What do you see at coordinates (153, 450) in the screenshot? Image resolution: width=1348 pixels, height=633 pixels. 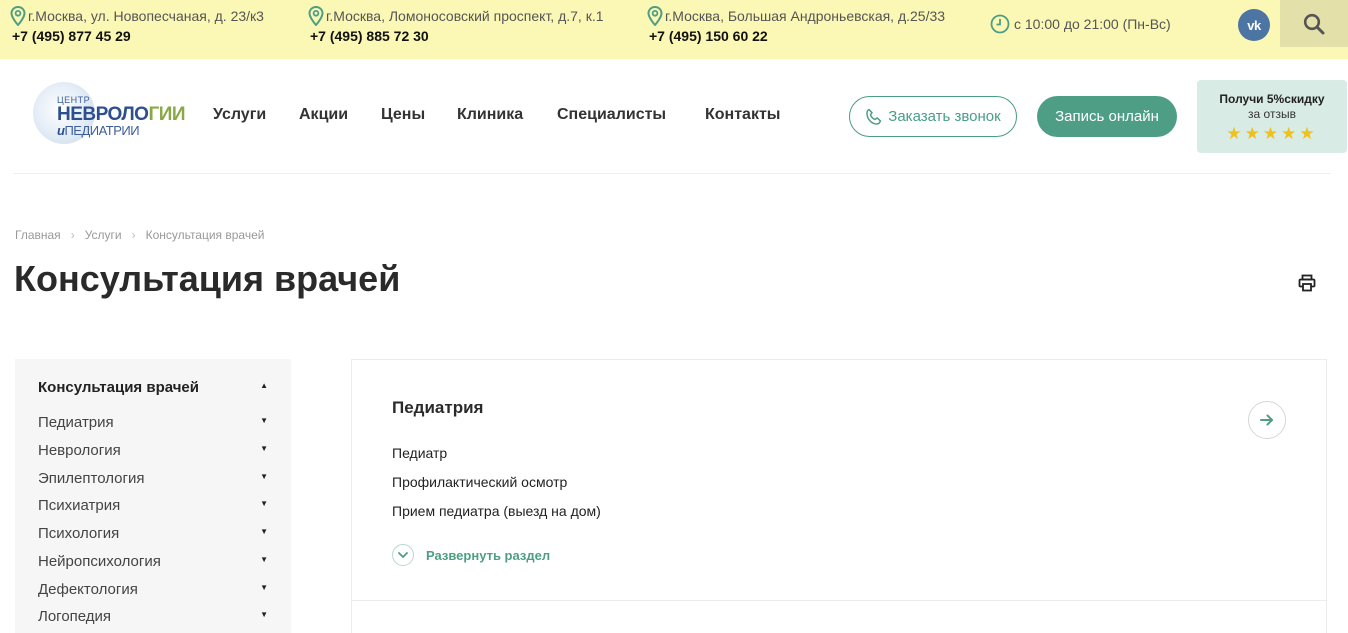 I see `sidebar-item-neurology: Неврология ▼` at bounding box center [153, 450].